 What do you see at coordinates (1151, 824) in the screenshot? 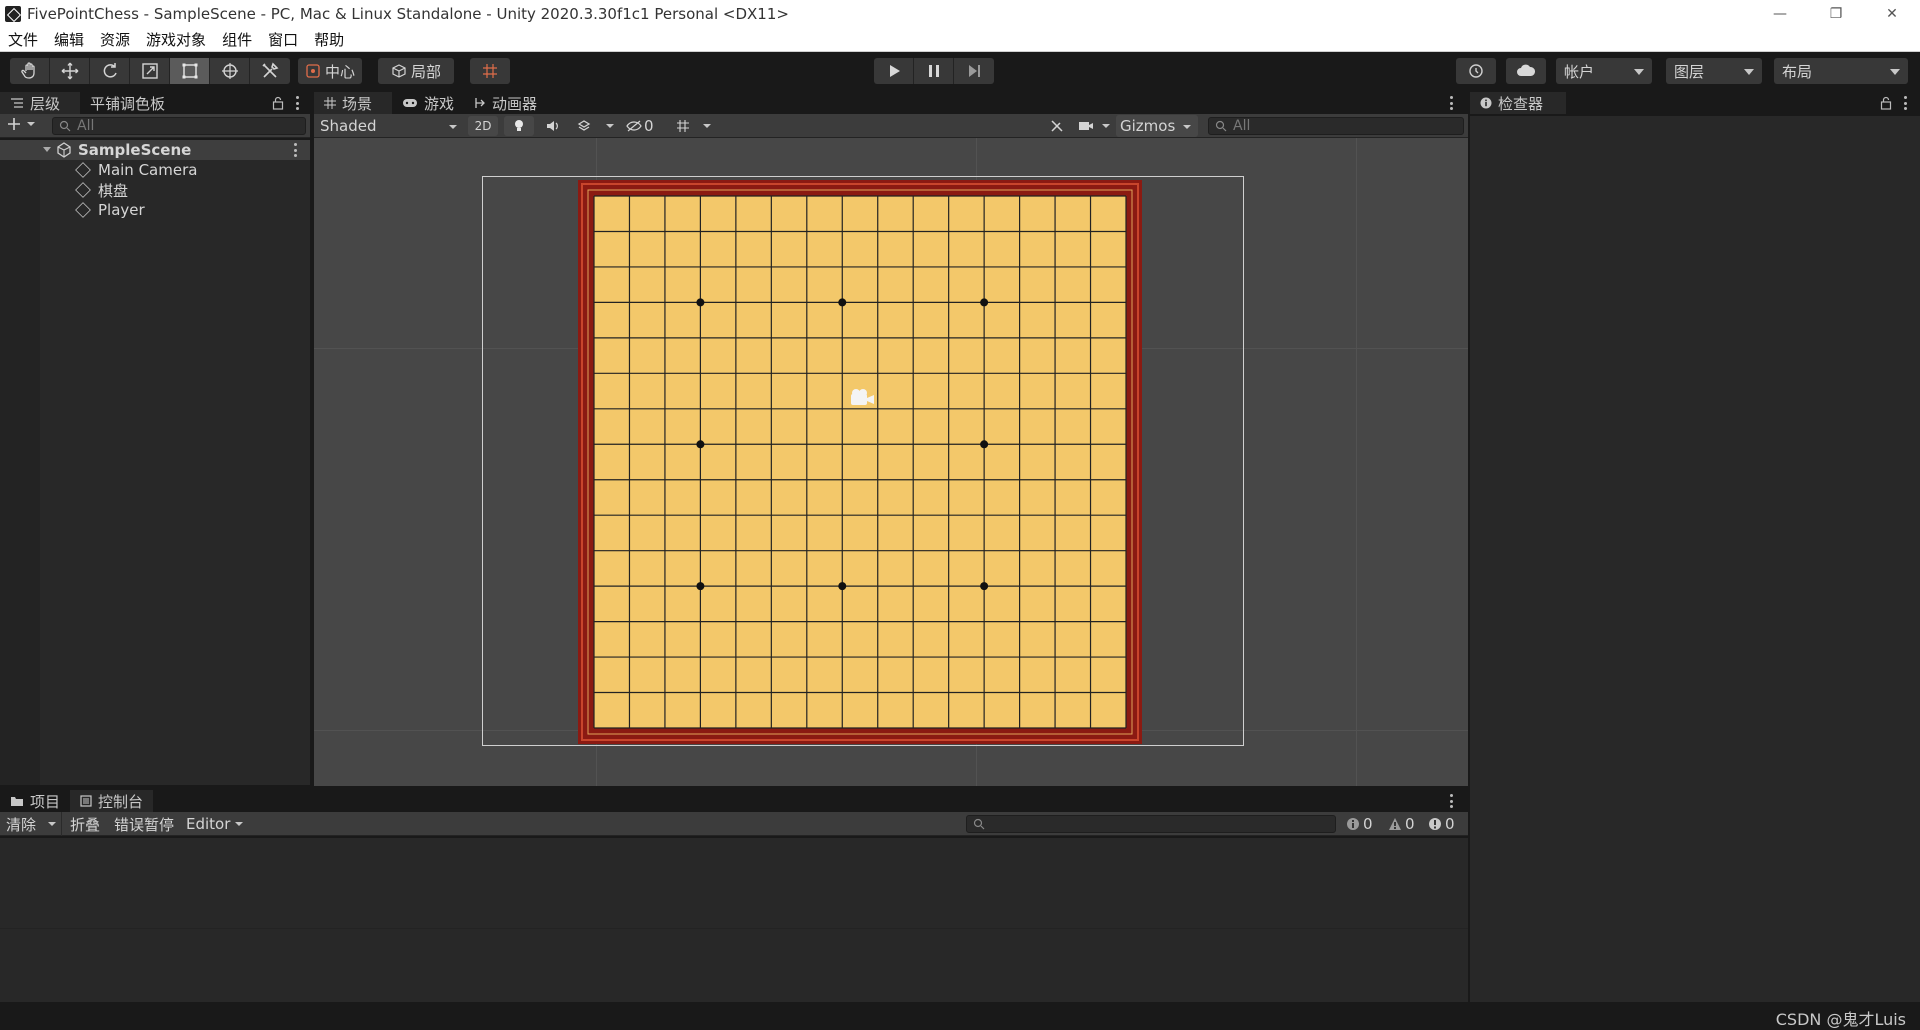
I see `console-search-input` at bounding box center [1151, 824].